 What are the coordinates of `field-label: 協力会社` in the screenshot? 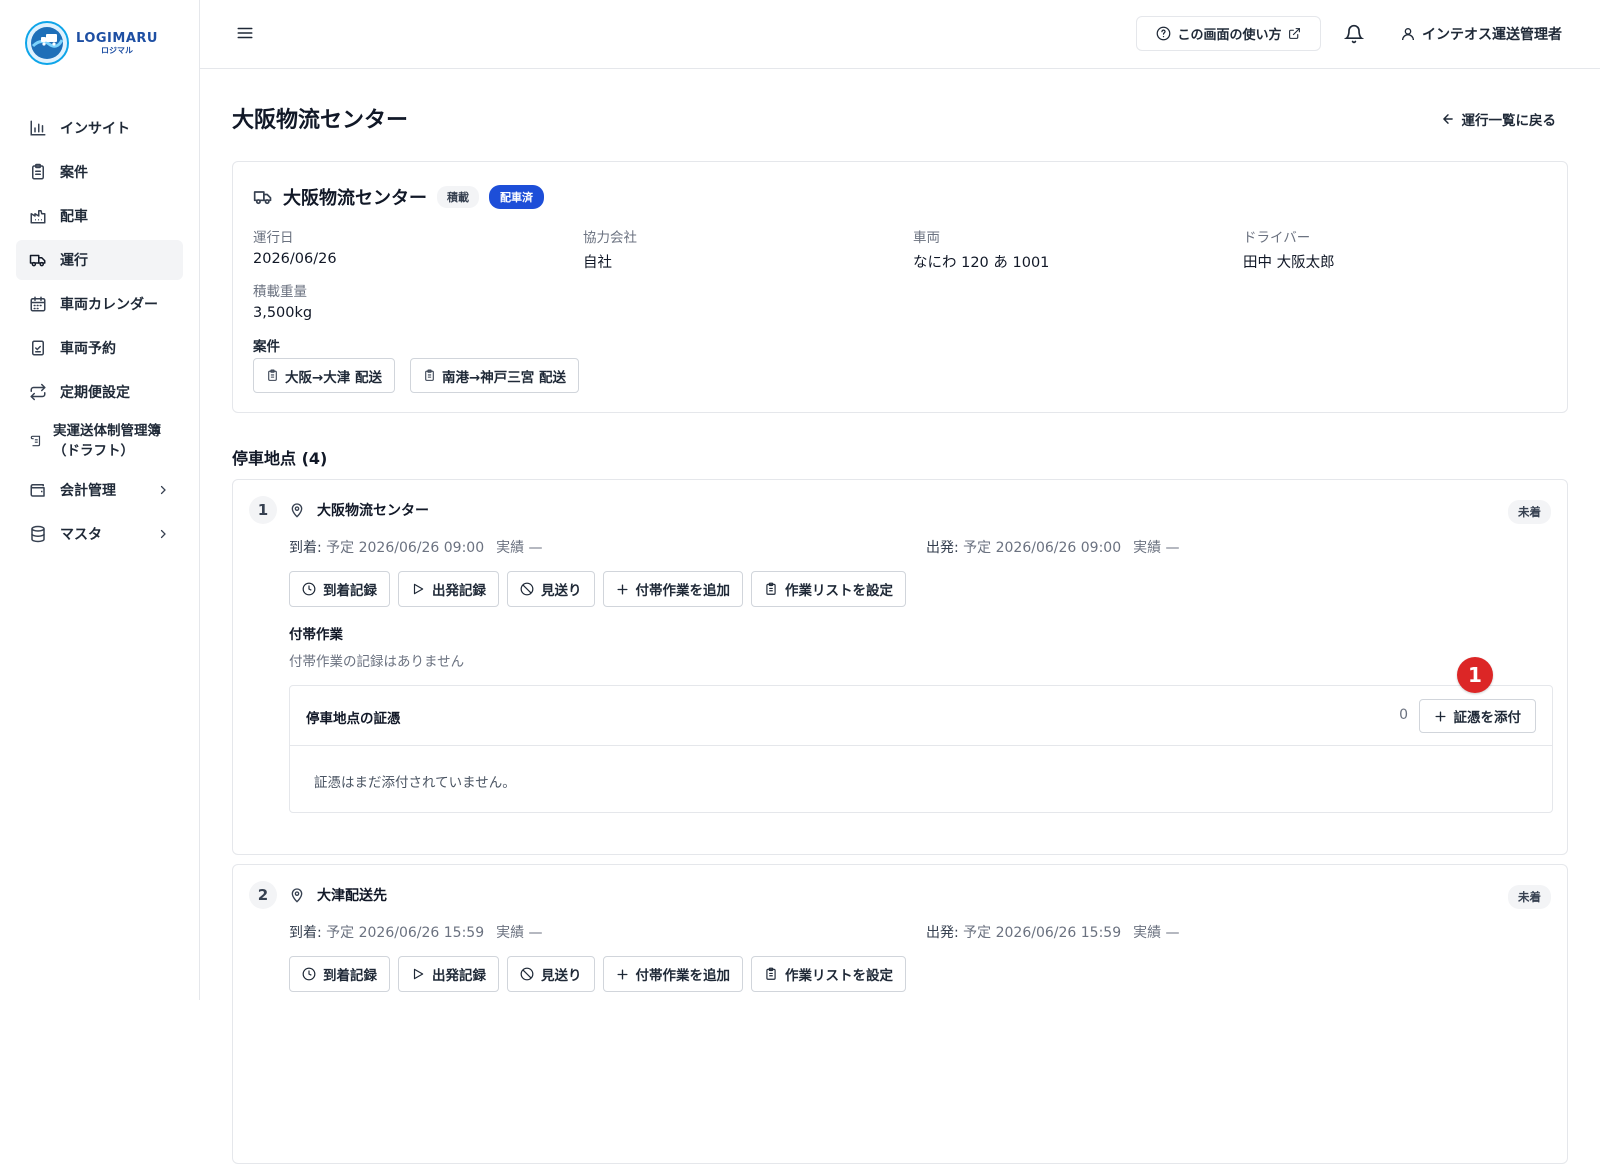 It's located at (610, 238).